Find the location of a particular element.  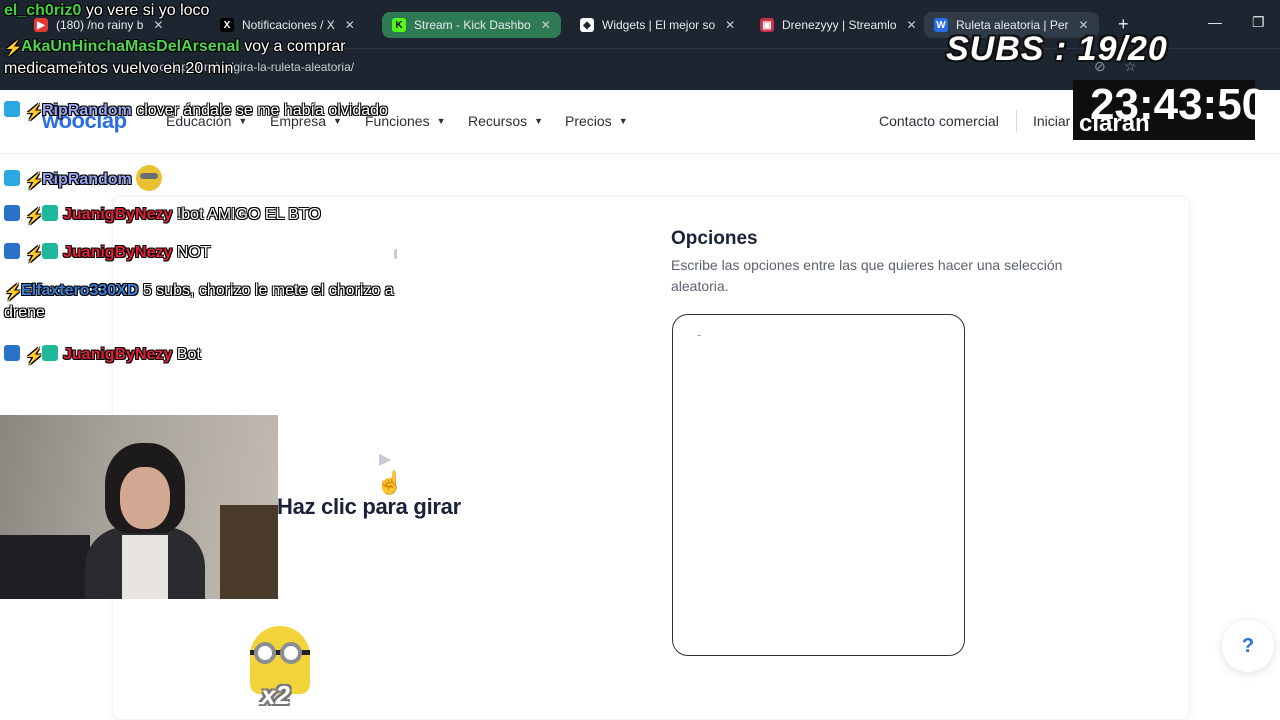

chat-text: clover ándale se me había olvidado is located at coordinates (259, 110).